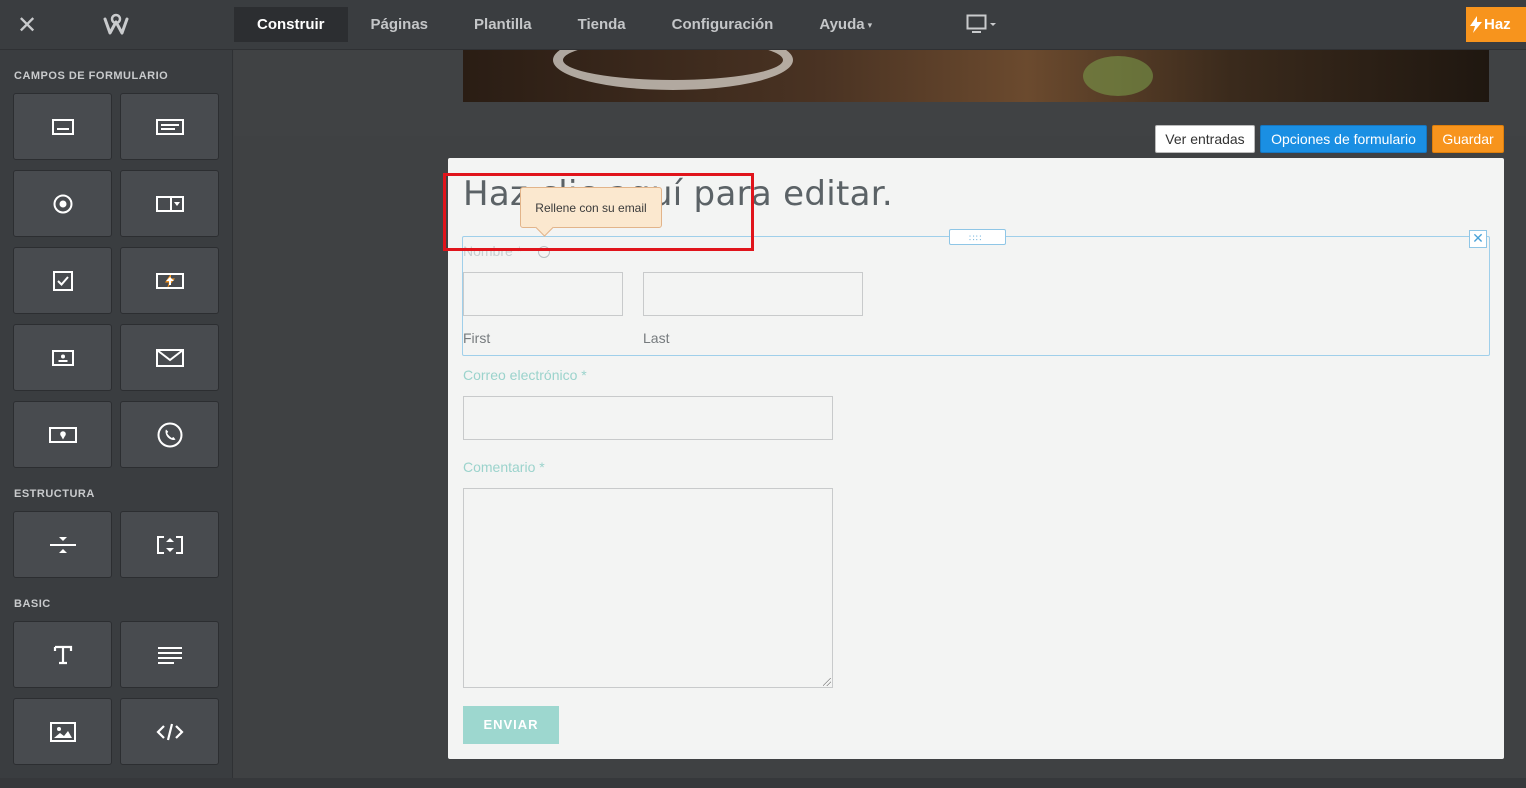 This screenshot has width=1526, height=788. I want to click on file-upload-icon, so click(169, 280).